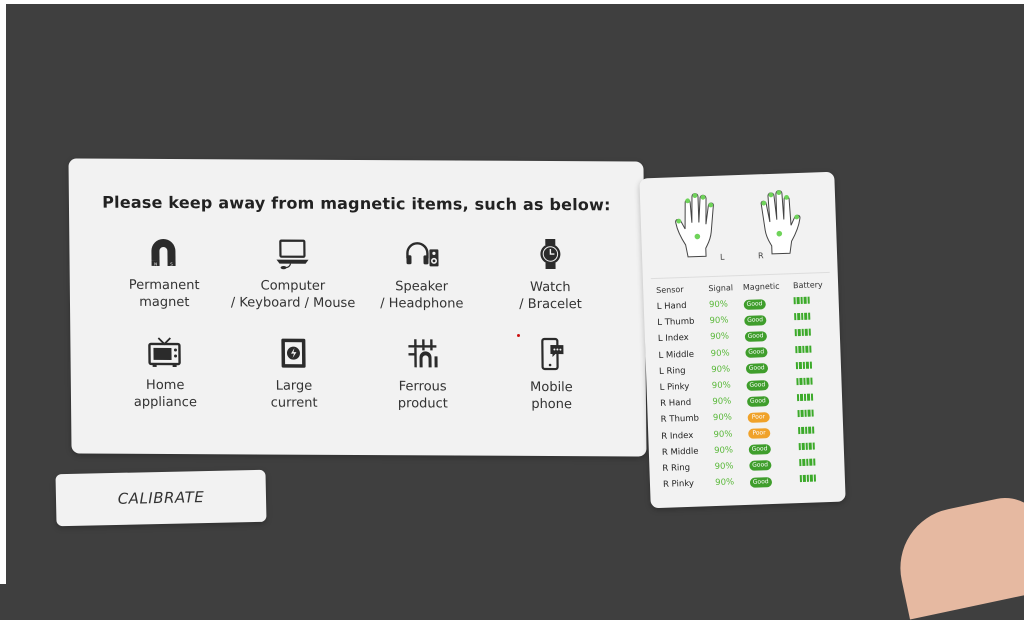 This screenshot has width=1024, height=620. Describe the element at coordinates (423, 353) in the screenshot. I see `ferrous-grid-icon` at that location.